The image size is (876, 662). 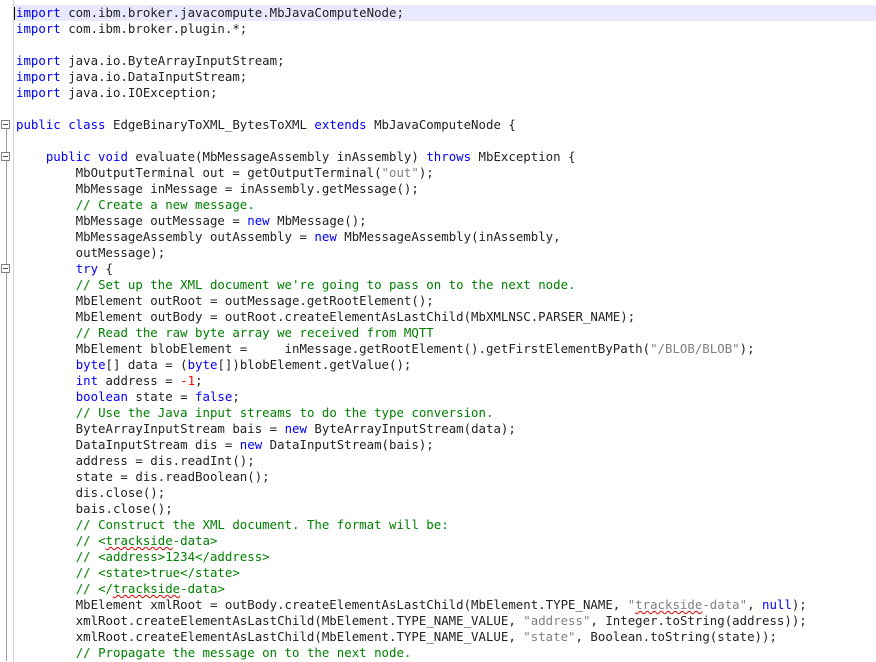 I want to click on code-token: );, so click(x=799, y=604).